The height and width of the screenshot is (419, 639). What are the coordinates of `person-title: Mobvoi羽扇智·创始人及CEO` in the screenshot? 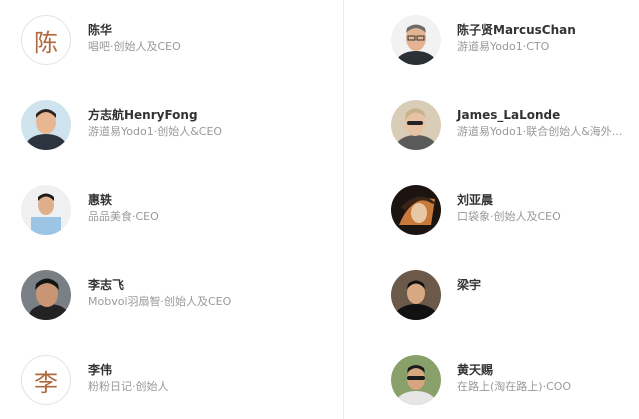 It's located at (160, 301).